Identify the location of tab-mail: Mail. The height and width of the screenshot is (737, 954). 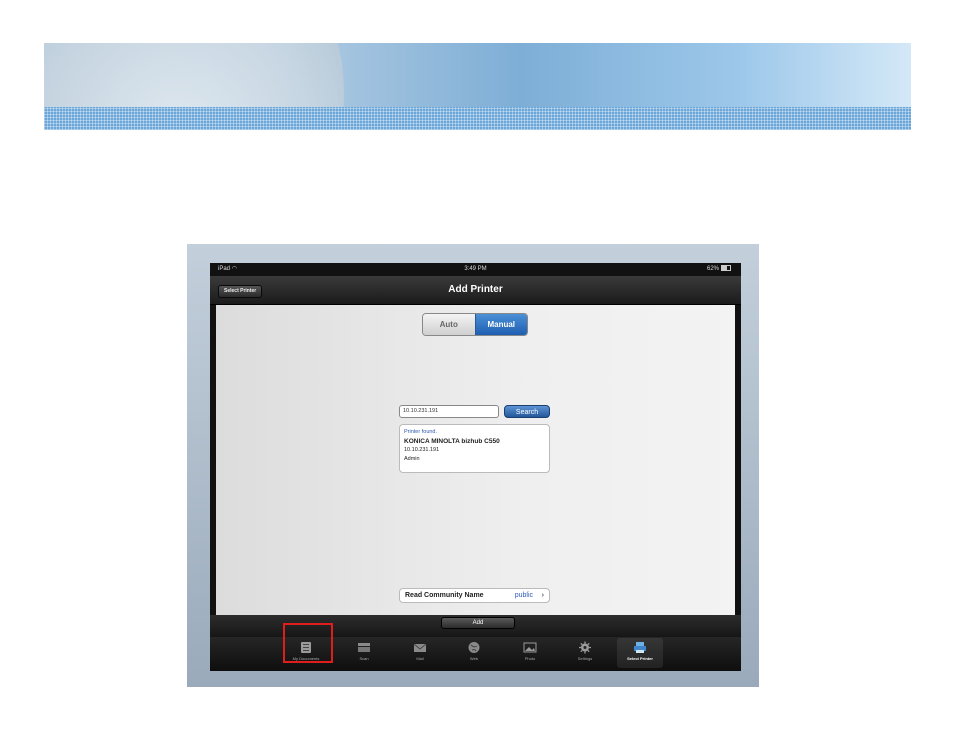
(420, 653).